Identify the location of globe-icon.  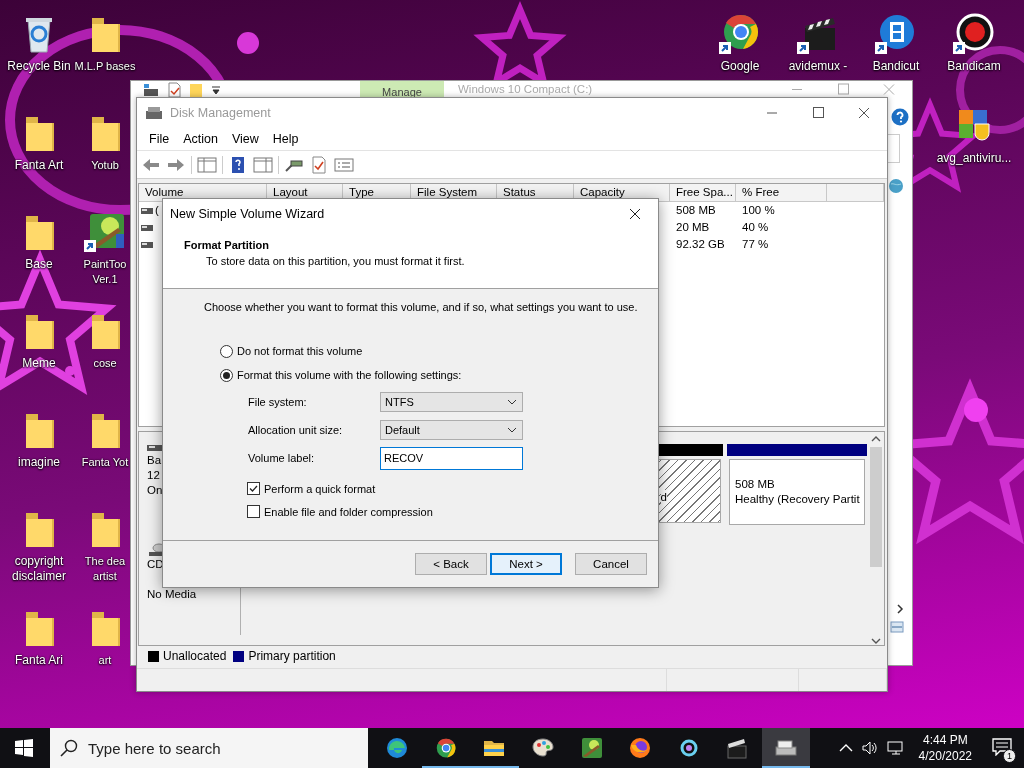
(895, 186).